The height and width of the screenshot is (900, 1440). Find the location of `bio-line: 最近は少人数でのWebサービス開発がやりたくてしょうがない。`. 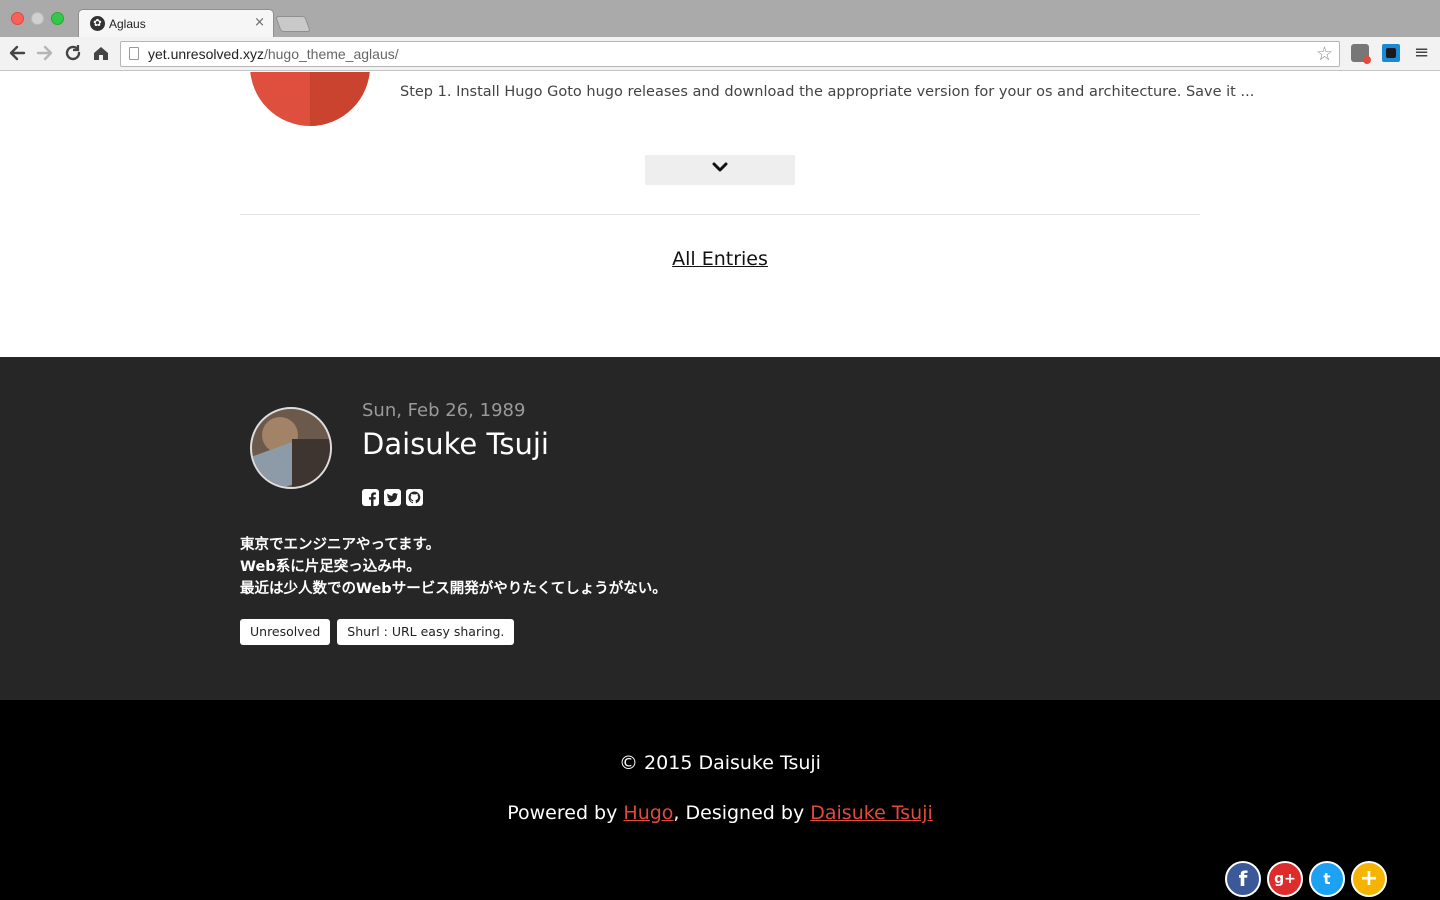

bio-line: 最近は少人数でのWebサービス開発がやりたくてしょうがない。 is located at coordinates (453, 589).